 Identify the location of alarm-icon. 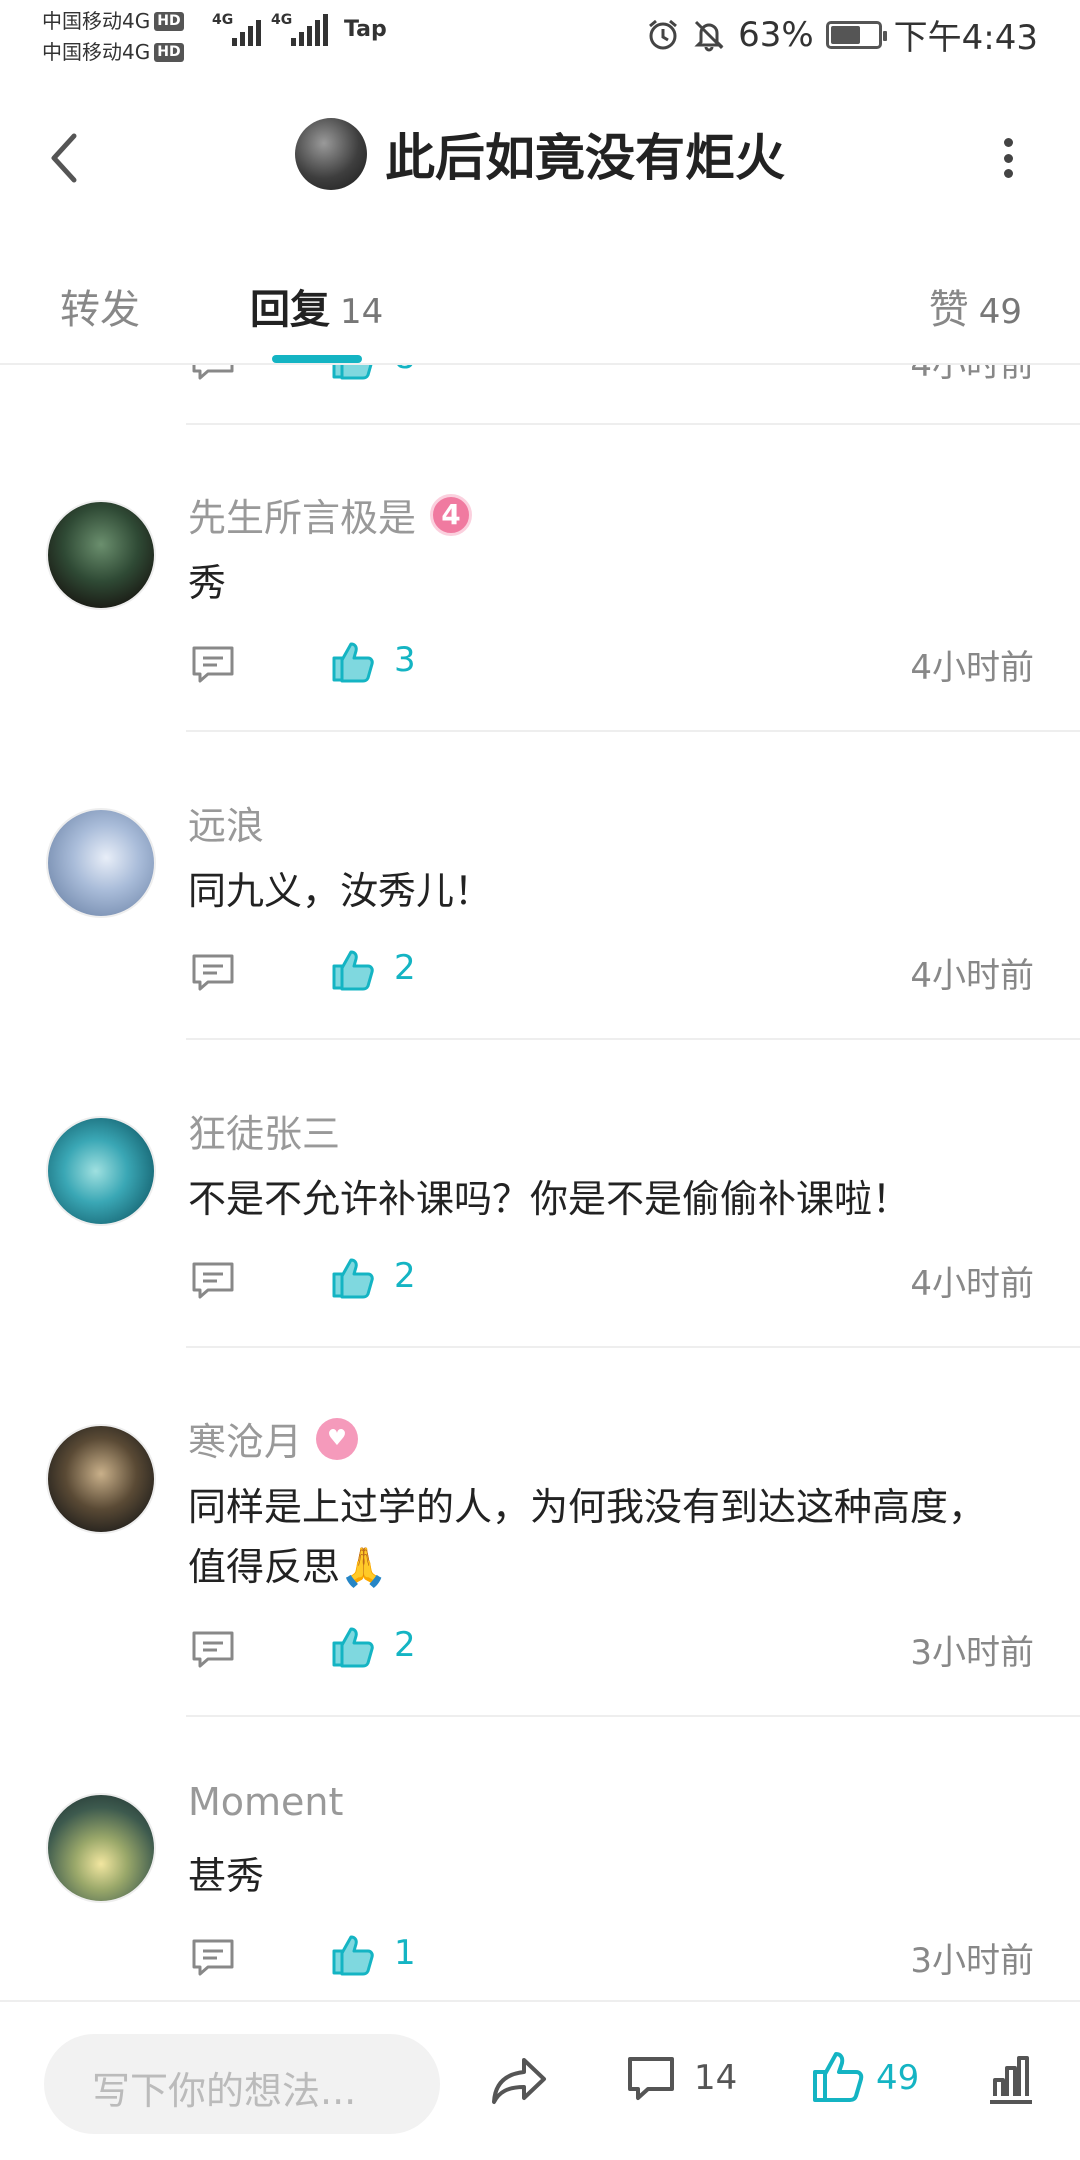
(663, 34).